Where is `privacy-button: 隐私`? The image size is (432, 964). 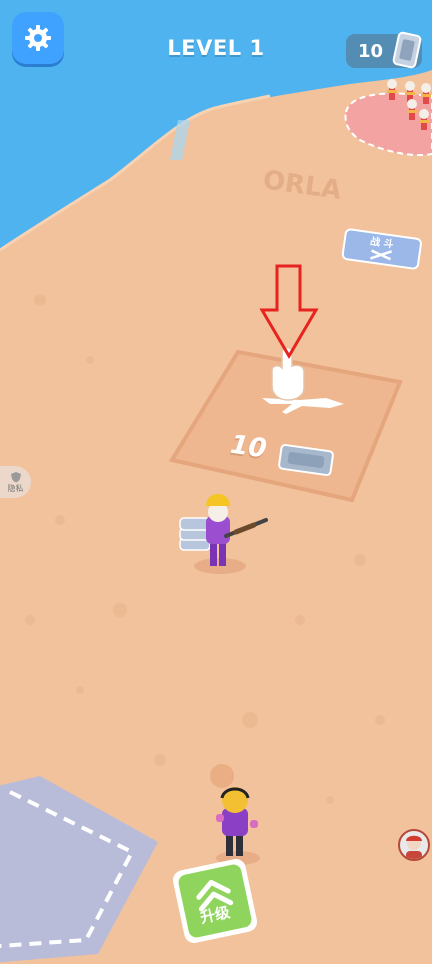
privacy-button: 隐私 is located at coordinates (15, 482).